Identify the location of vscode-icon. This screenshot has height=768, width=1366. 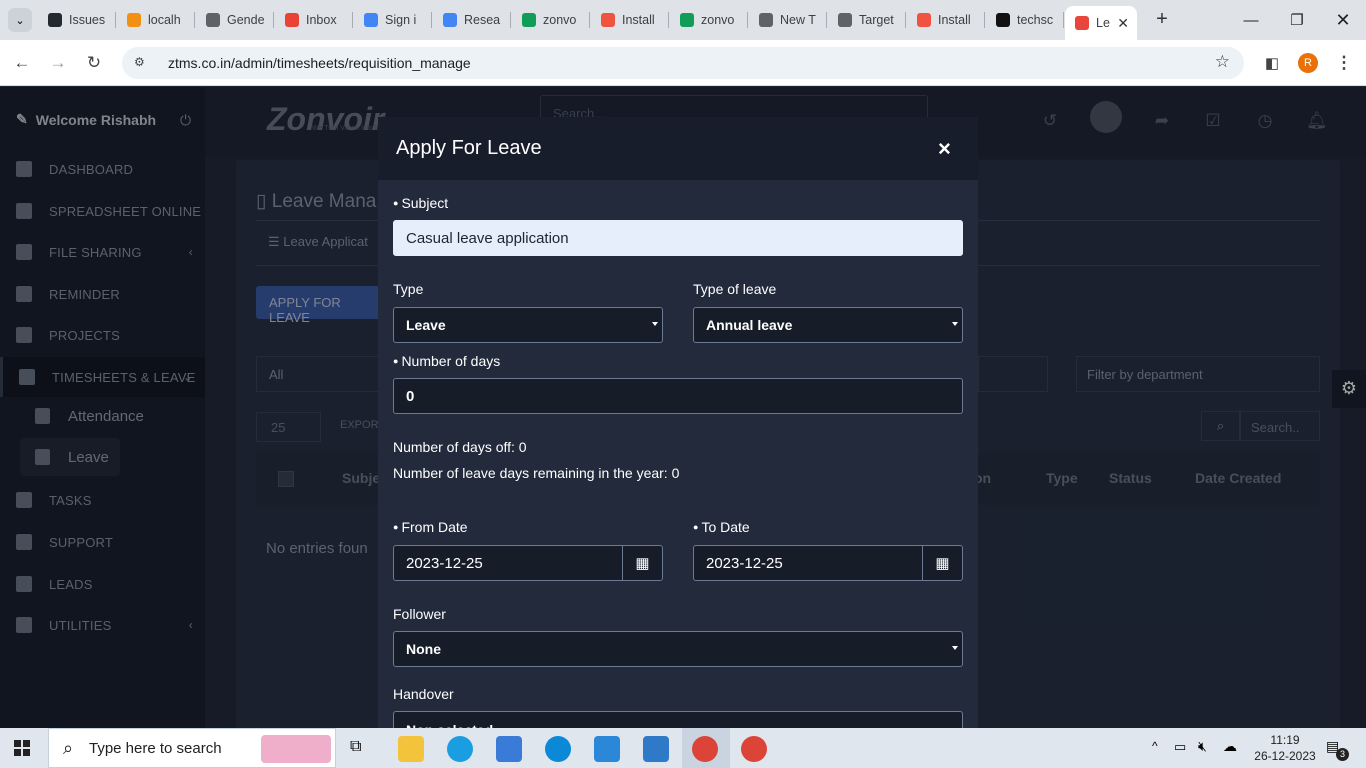
(607, 749).